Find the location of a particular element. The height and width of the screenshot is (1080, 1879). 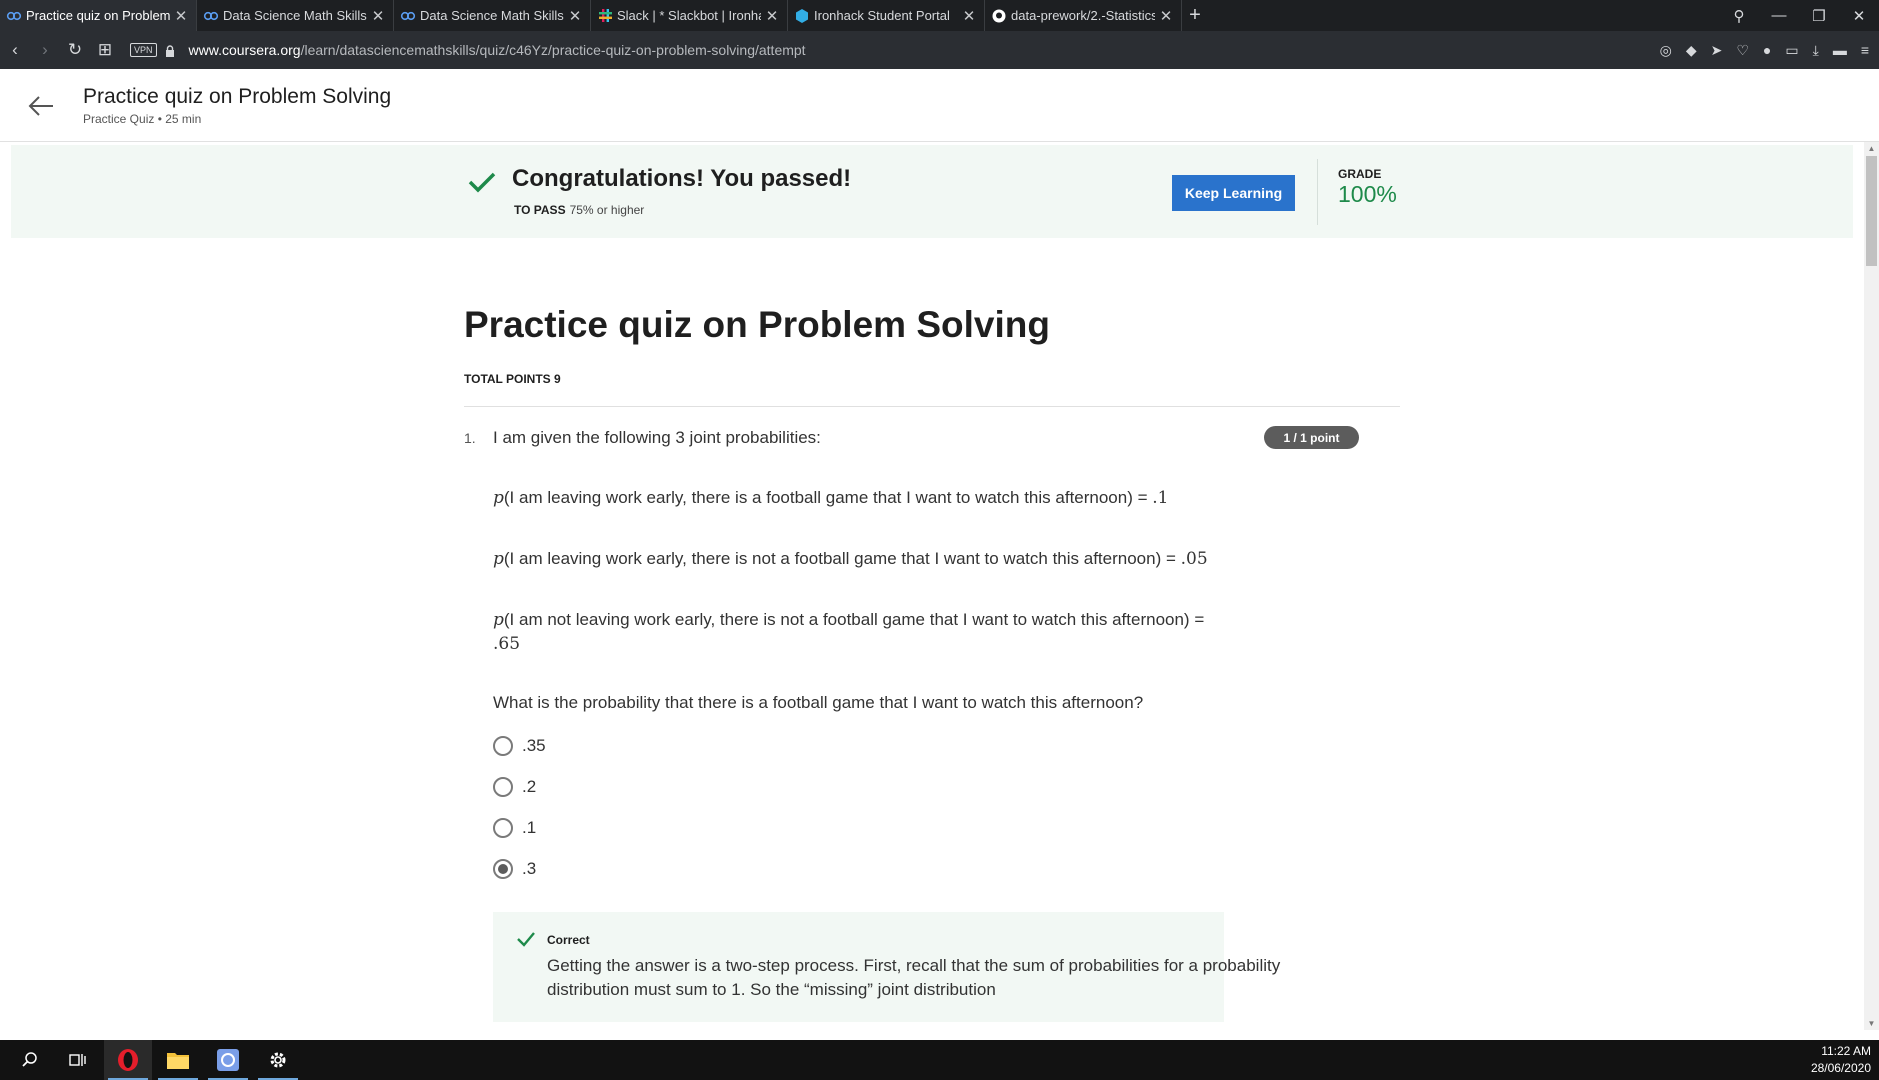

to-pass-value: 75% or higher is located at coordinates (607, 210).